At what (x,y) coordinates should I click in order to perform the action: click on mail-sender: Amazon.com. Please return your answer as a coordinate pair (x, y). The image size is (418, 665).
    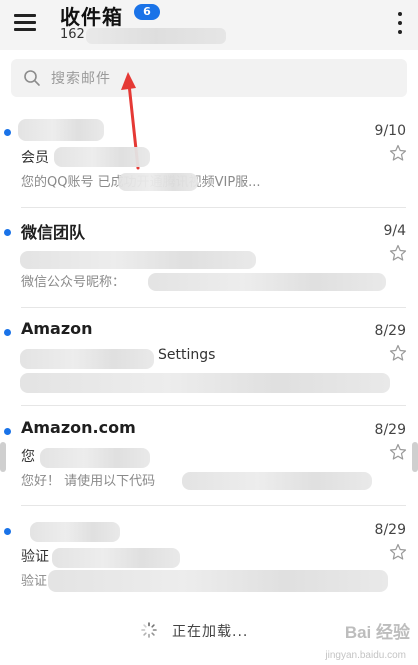
    Looking at the image, I should click on (78, 427).